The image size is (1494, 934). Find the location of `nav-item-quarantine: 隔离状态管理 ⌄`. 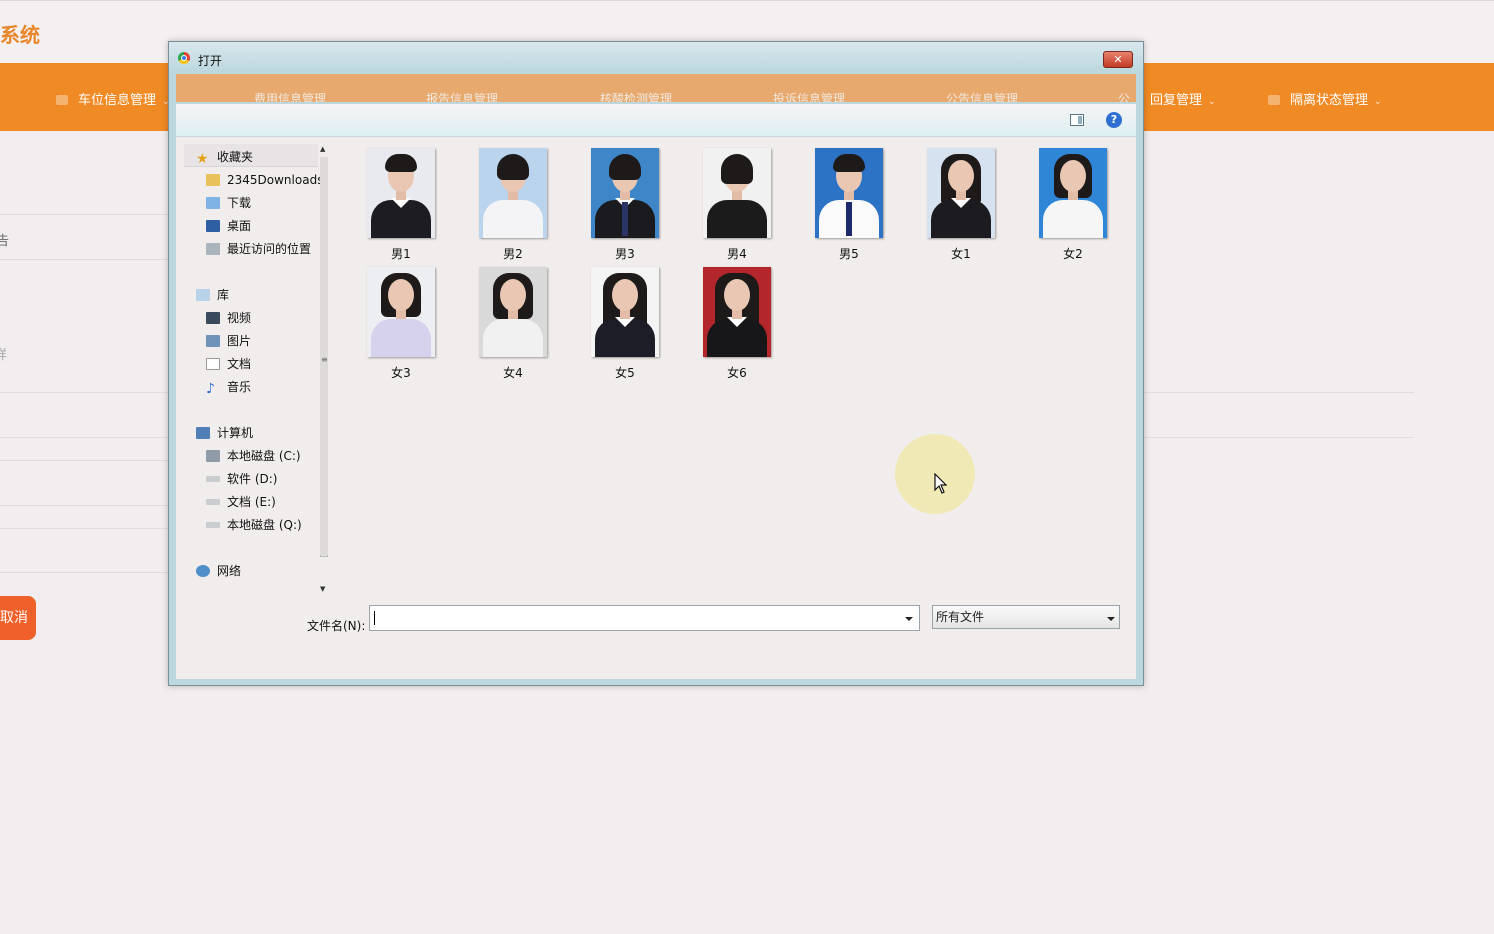

nav-item-quarantine: 隔离状态管理 ⌄ is located at coordinates (1325, 98).